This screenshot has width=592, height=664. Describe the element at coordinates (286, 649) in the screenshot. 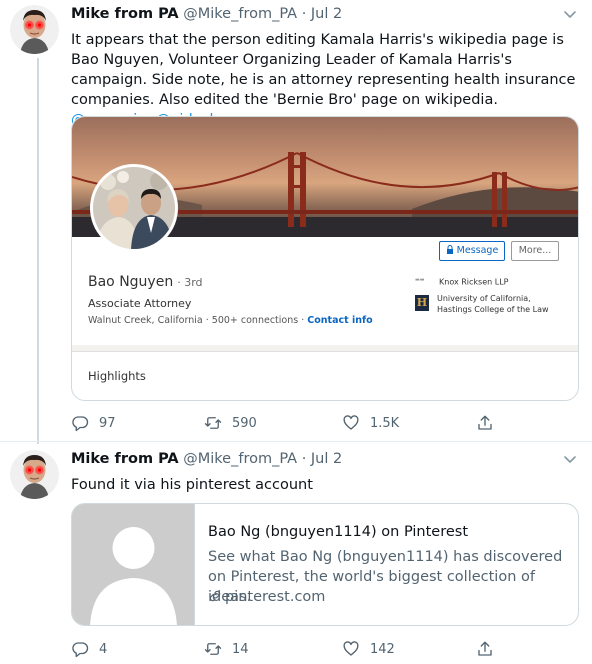

I see `action-bar: 4 14 142` at that location.